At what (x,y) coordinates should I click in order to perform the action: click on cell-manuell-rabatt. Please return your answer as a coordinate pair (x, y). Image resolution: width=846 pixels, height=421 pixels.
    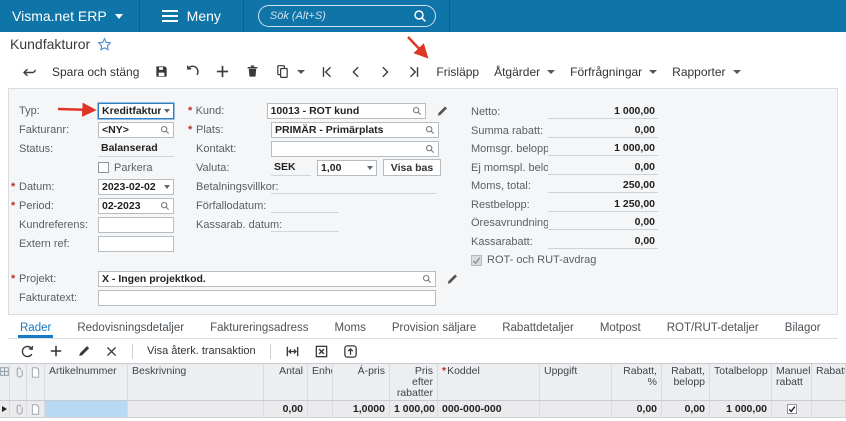
    Looking at the image, I should click on (792, 409).